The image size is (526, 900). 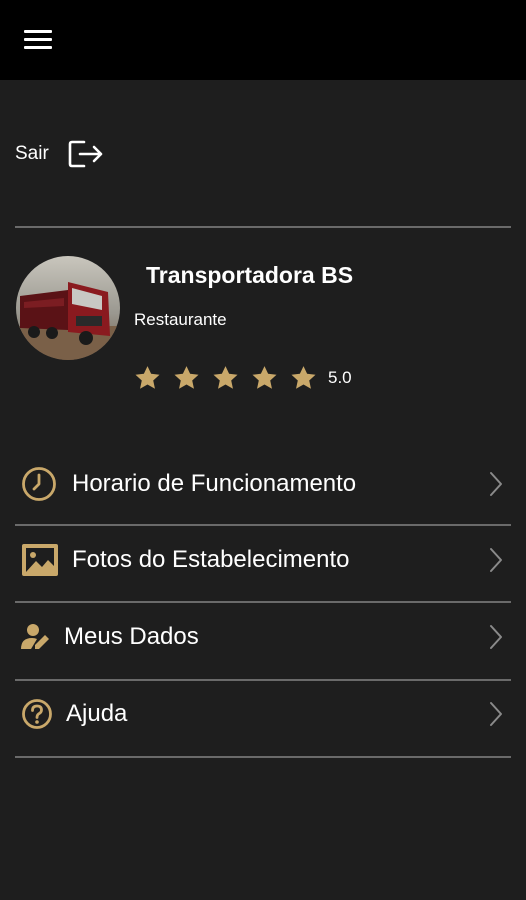 What do you see at coordinates (214, 483) in the screenshot?
I see `menu-item-label: Horario de Funcionamento` at bounding box center [214, 483].